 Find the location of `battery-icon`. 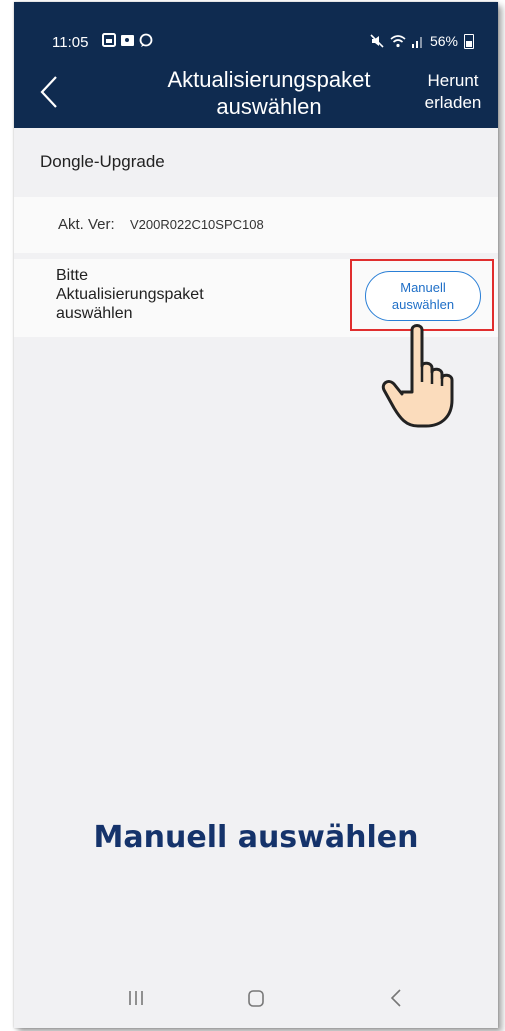

battery-icon is located at coordinates (469, 41).